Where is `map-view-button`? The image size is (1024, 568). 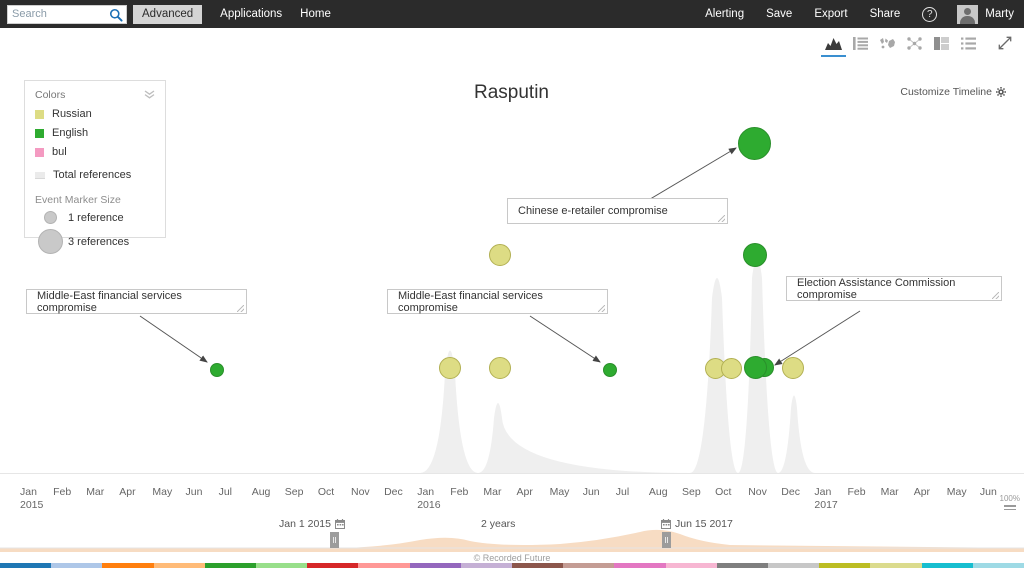 map-view-button is located at coordinates (887, 43).